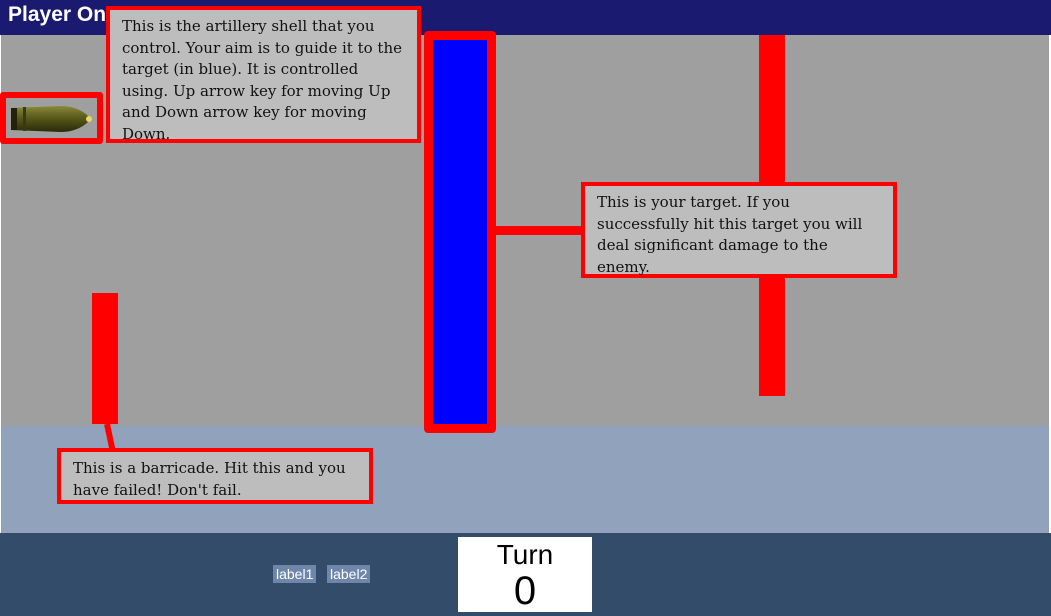 The height and width of the screenshot is (616, 1051). I want to click on label1: label1, so click(295, 574).